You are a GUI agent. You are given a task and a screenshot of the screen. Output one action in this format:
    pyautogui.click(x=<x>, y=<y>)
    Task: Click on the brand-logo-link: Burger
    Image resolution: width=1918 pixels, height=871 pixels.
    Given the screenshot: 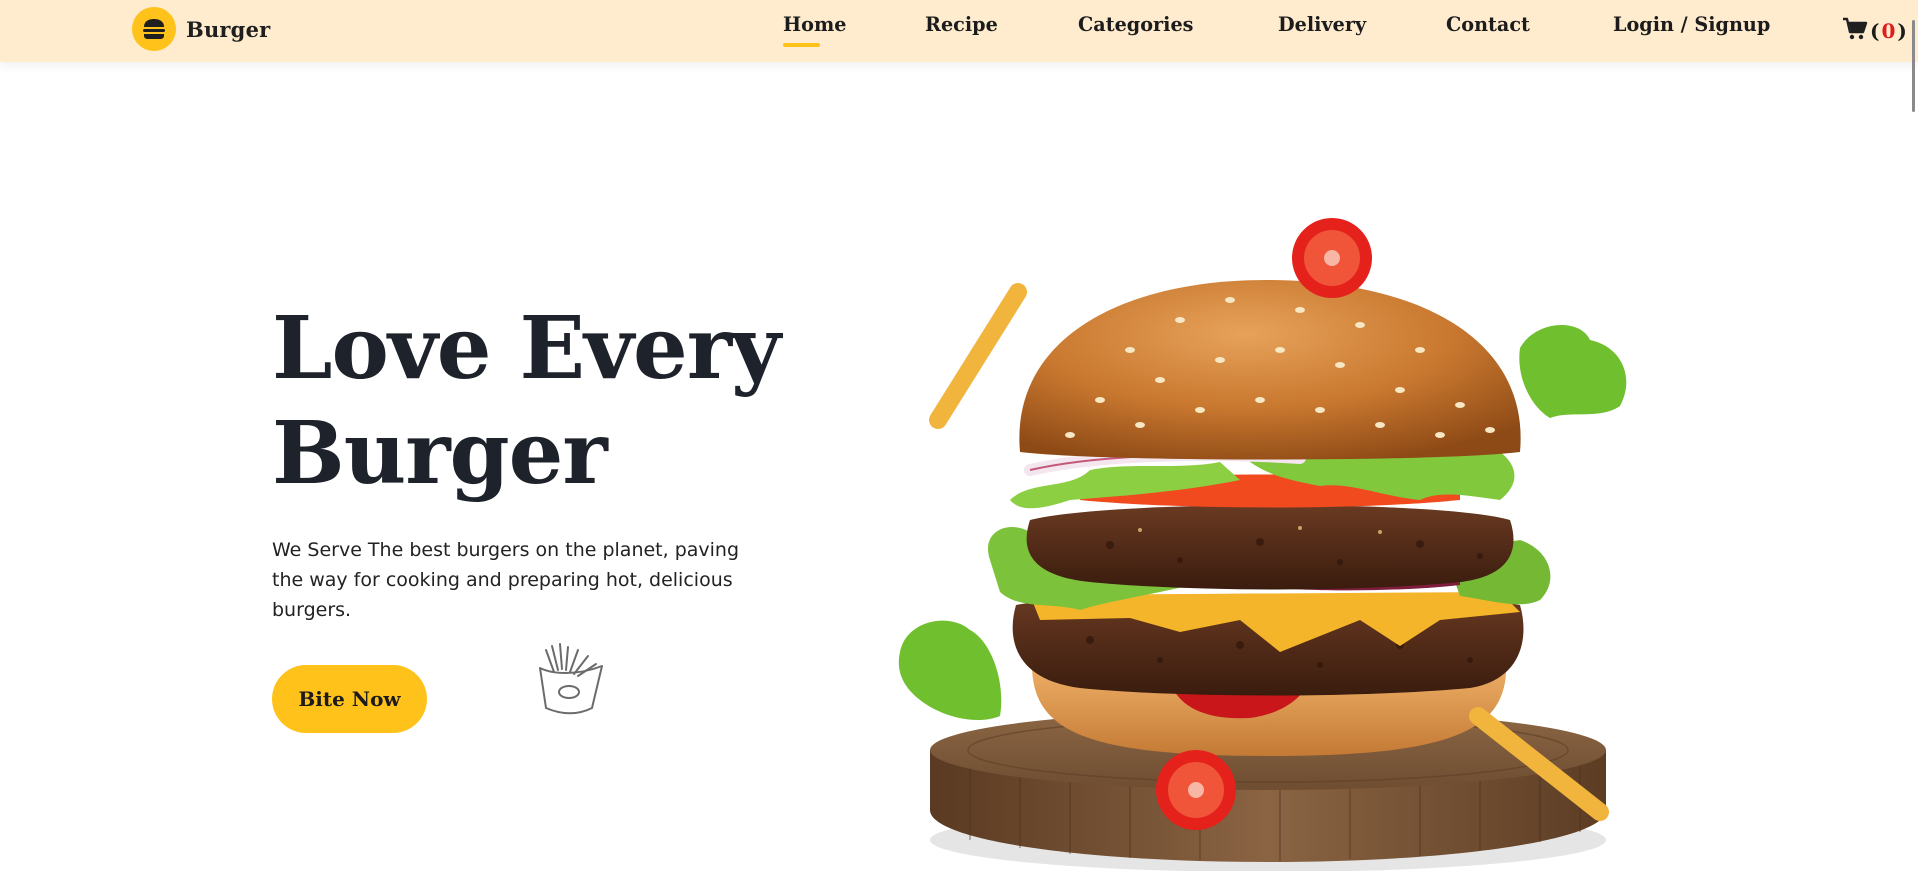 What is the action you would take?
    pyautogui.click(x=201, y=29)
    